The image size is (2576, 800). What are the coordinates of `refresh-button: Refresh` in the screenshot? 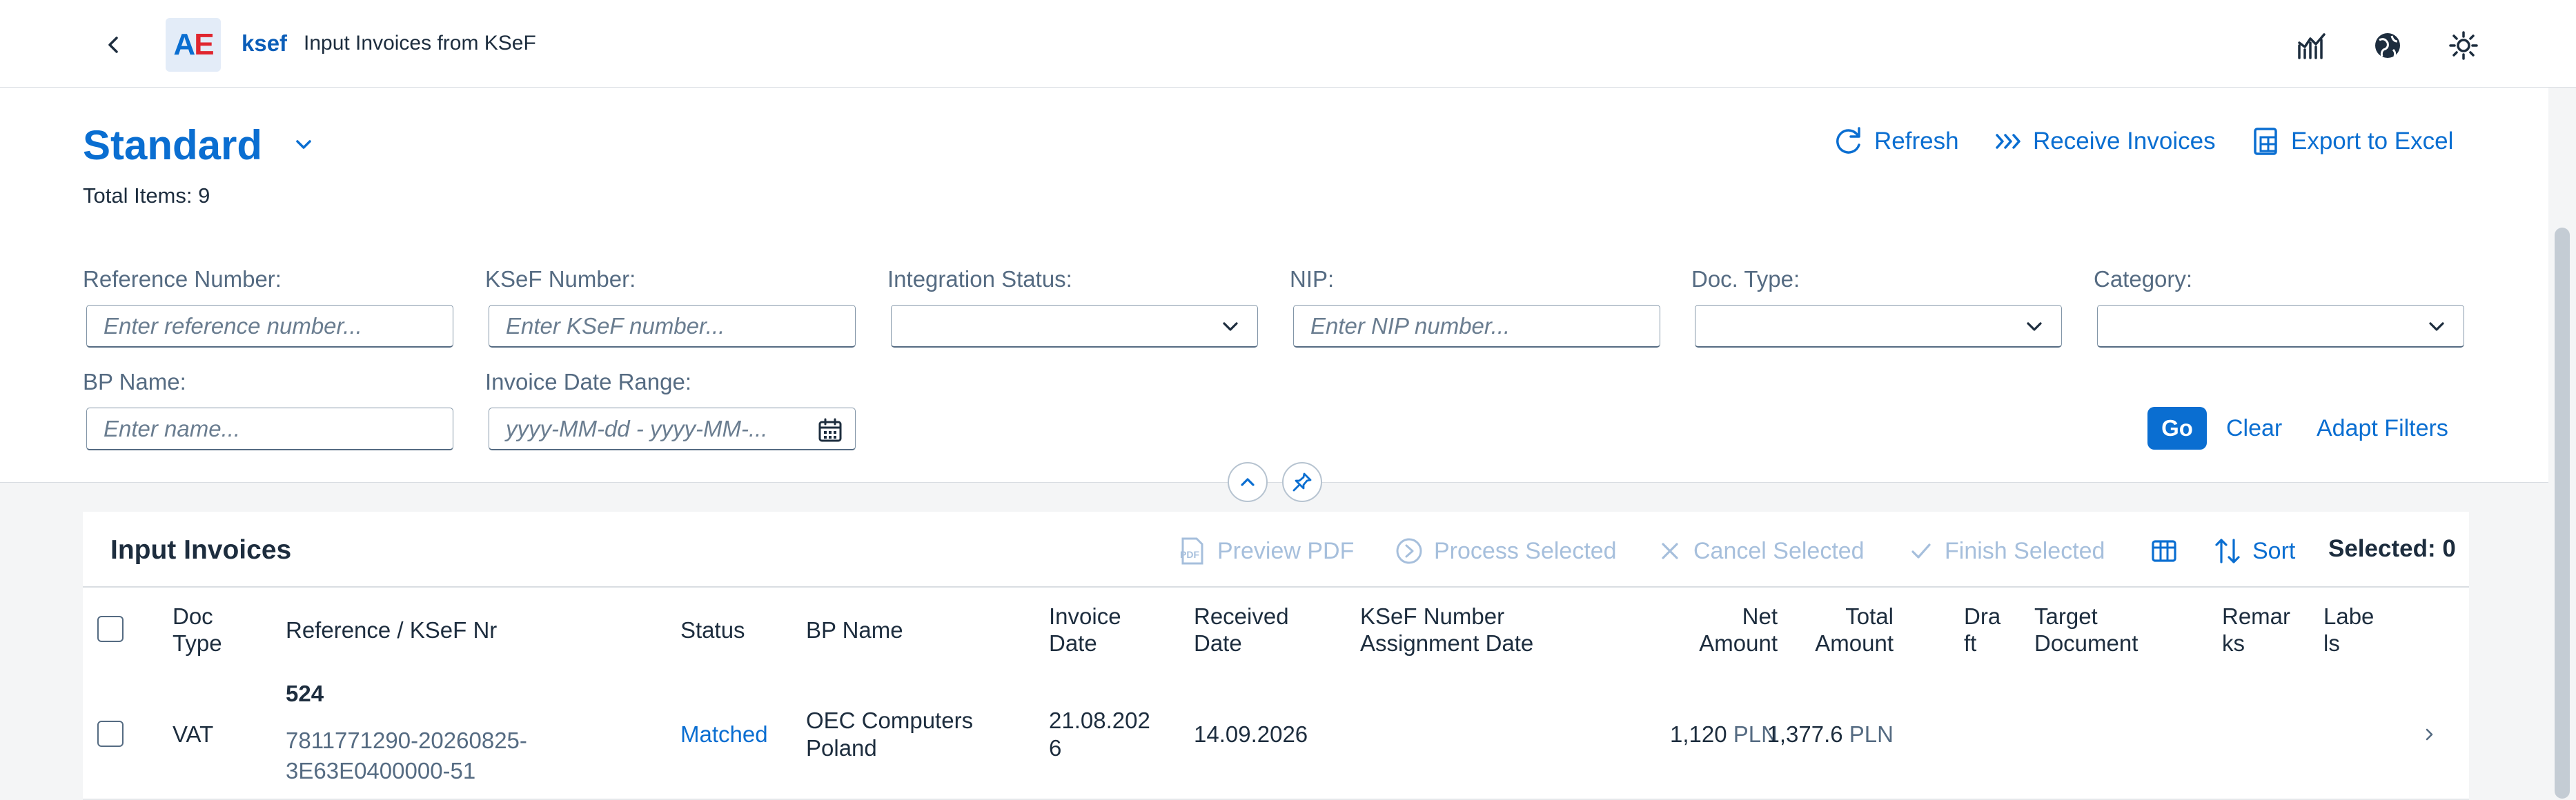 It's located at (1896, 141).